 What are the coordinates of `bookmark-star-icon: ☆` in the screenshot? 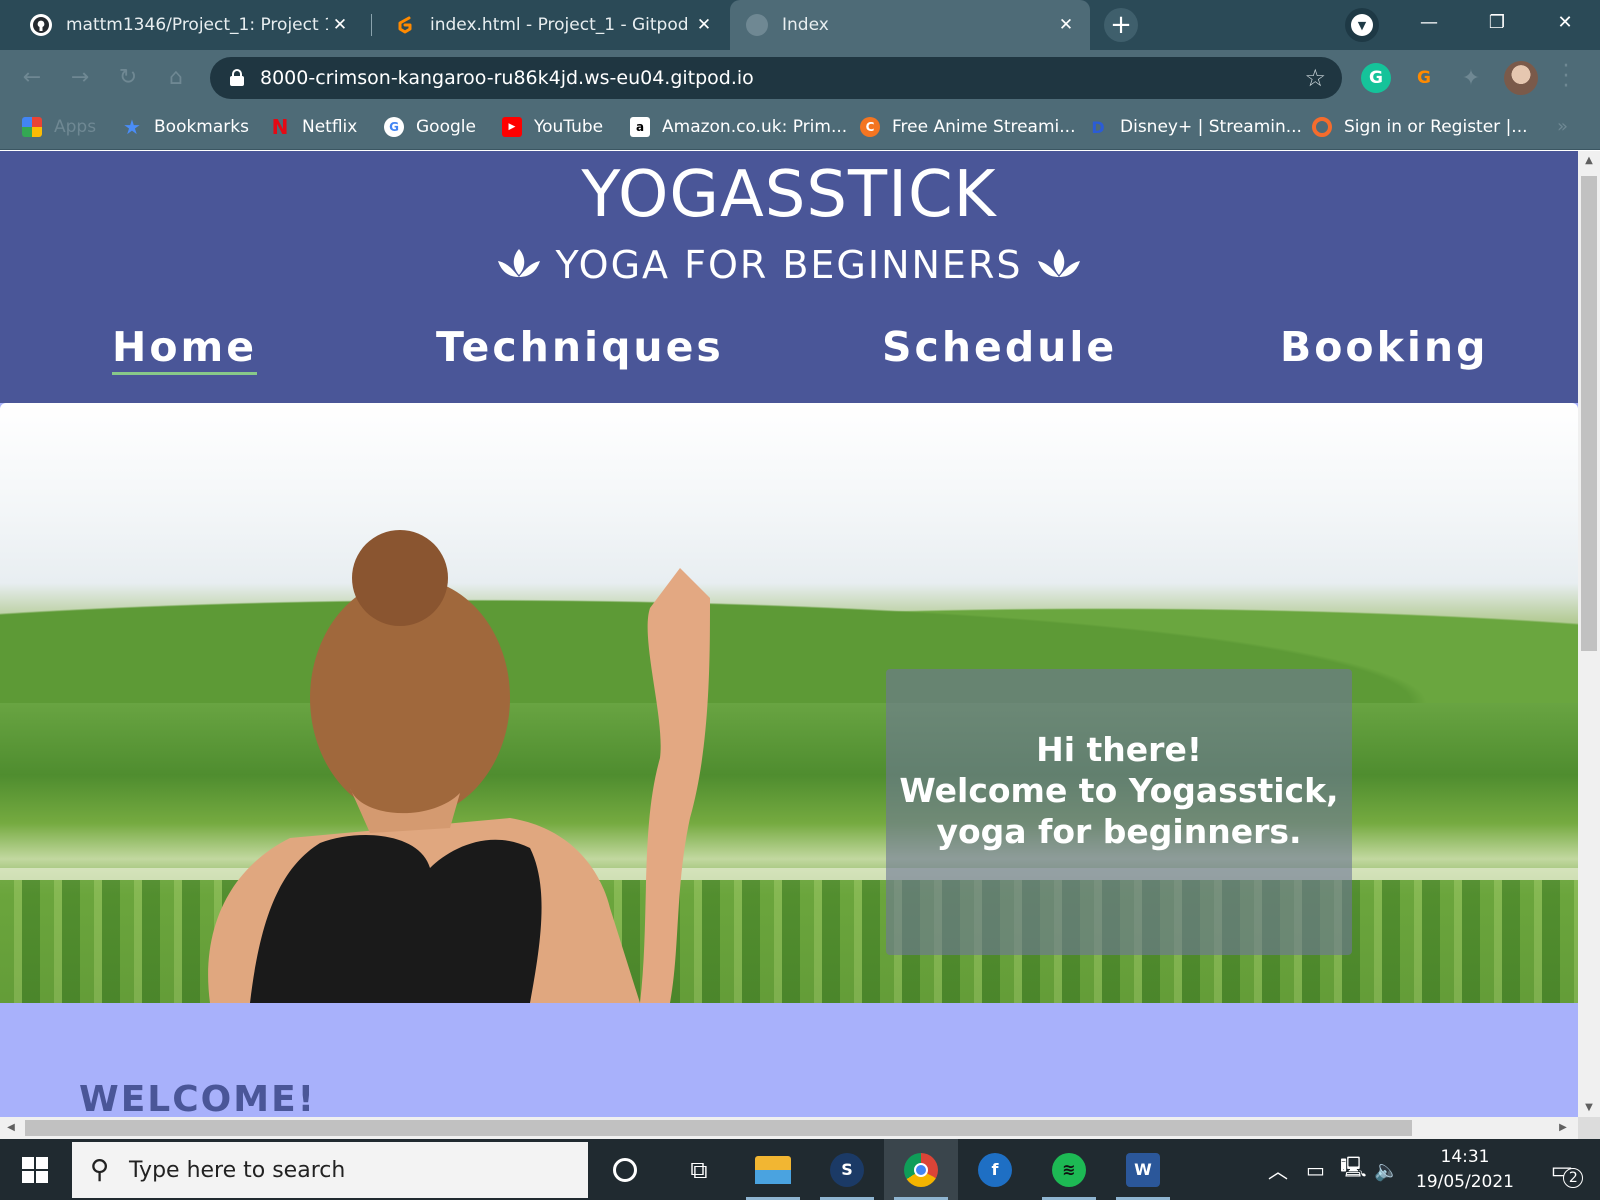 It's located at (1315, 78).